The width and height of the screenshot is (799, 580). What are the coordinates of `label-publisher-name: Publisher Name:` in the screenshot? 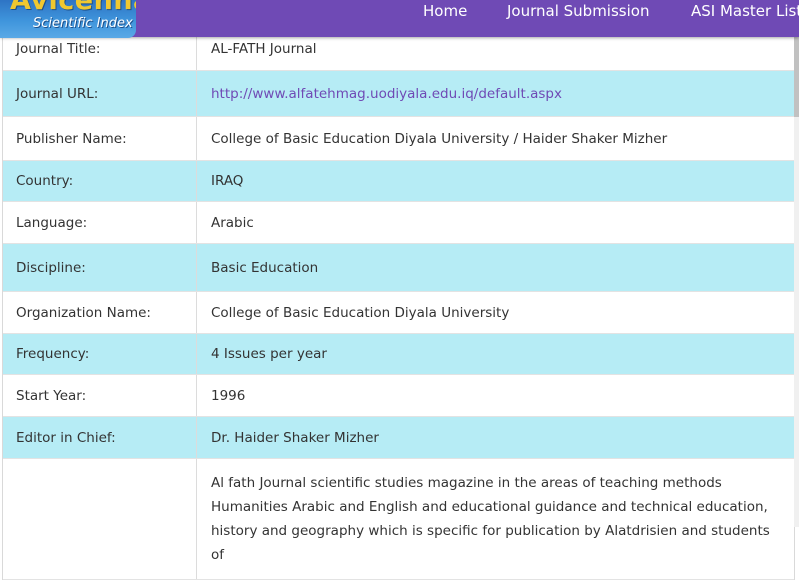 It's located at (100, 138).